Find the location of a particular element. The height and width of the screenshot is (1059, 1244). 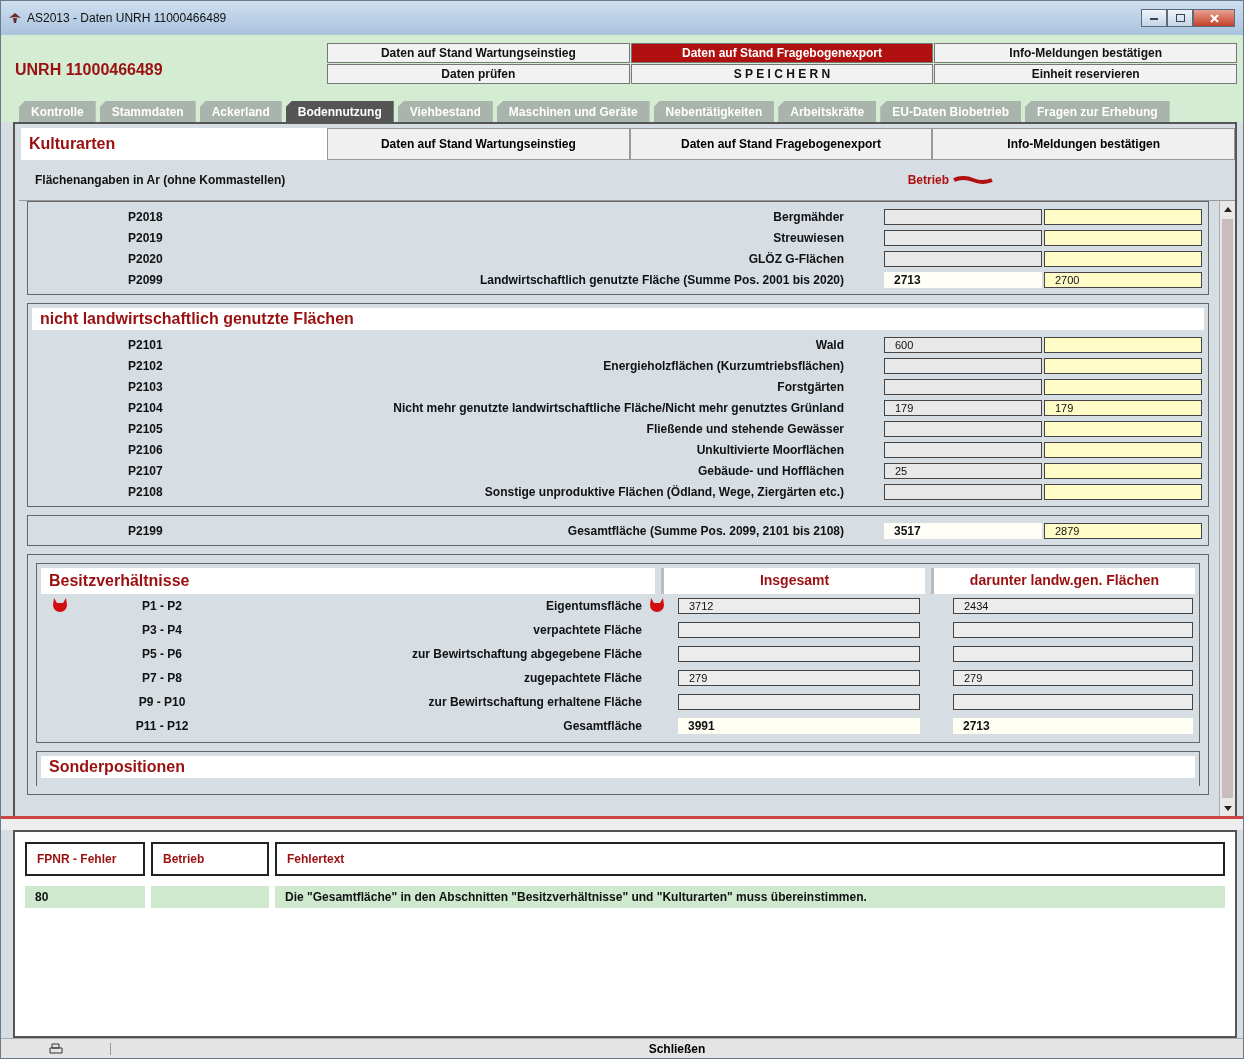

units-note: Flächenangaben in Ar (ohne Kommastellen) is located at coordinates (160, 180).